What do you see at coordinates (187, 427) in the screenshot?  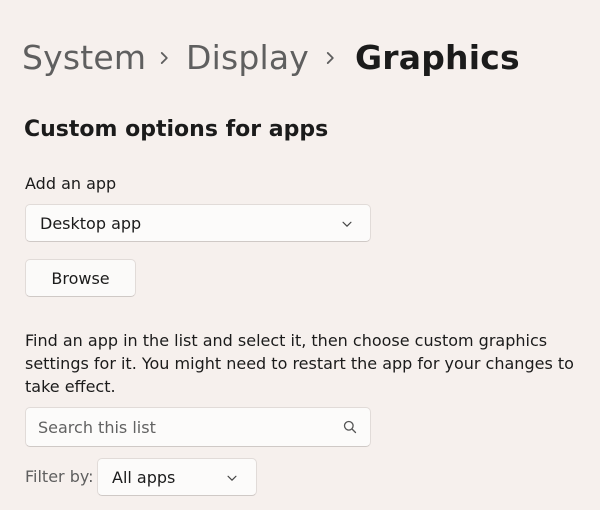 I see `search-input` at bounding box center [187, 427].